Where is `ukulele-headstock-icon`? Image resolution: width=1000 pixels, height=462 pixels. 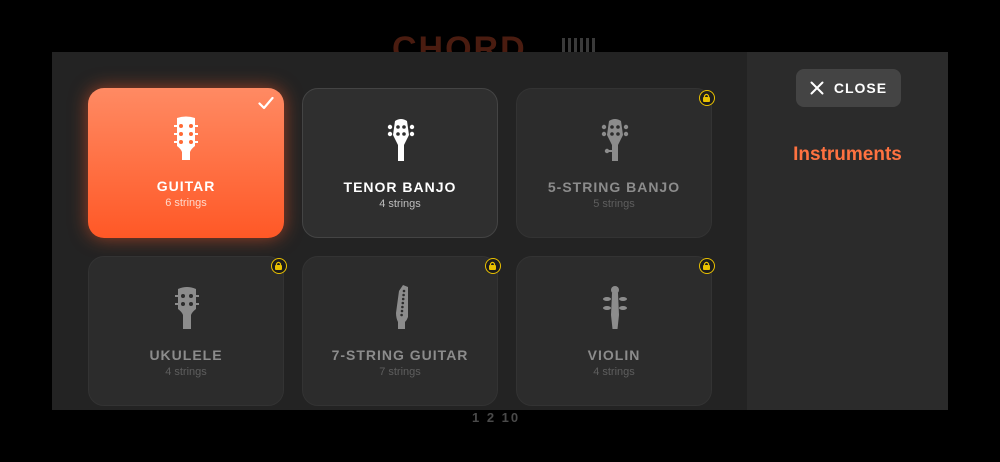 ukulele-headstock-icon is located at coordinates (187, 308).